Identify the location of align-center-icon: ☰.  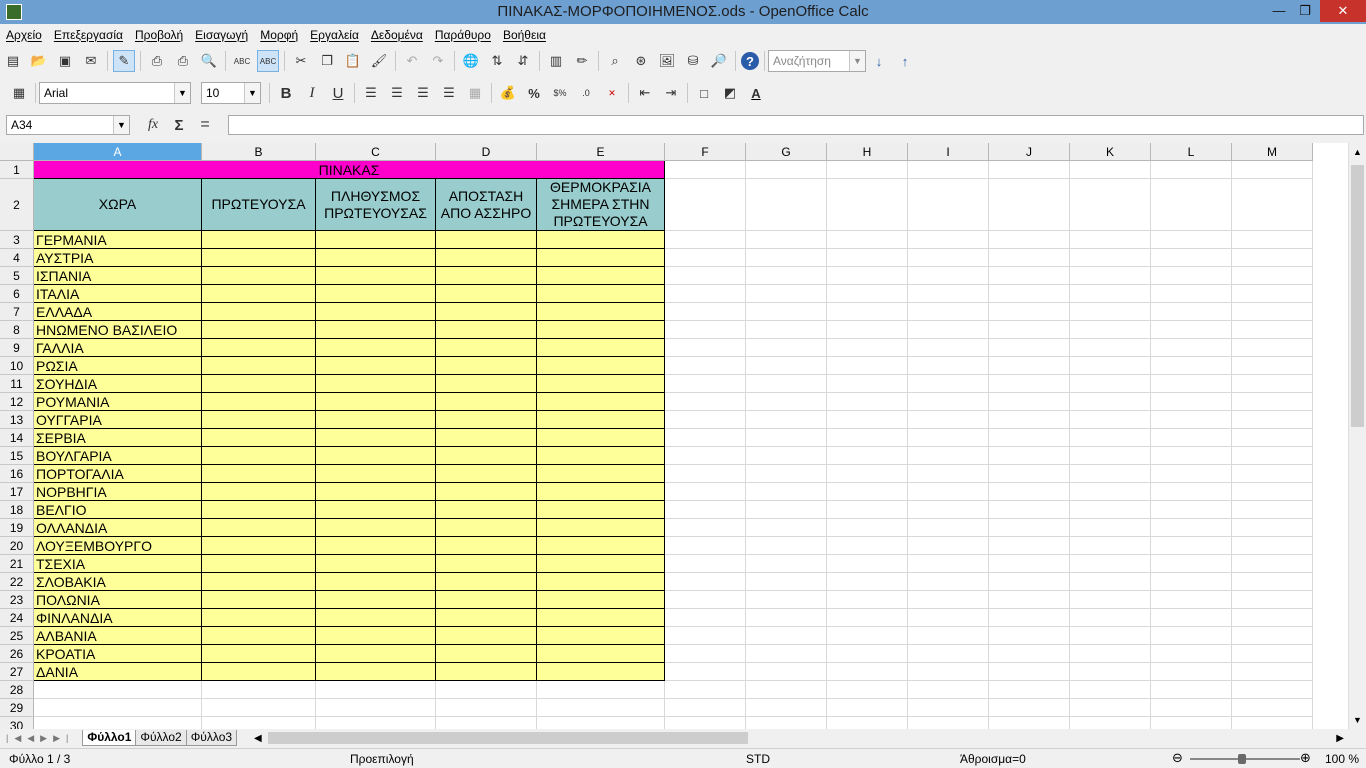
(397, 93).